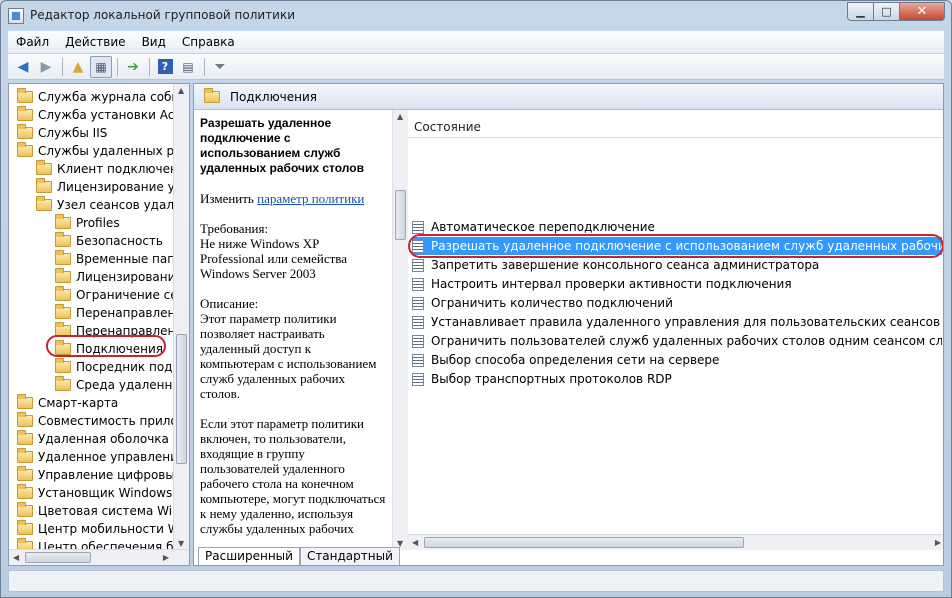 This screenshot has height=598, width=952. What do you see at coordinates (181, 543) in the screenshot?
I see `scroll-down-icon: ▼` at bounding box center [181, 543].